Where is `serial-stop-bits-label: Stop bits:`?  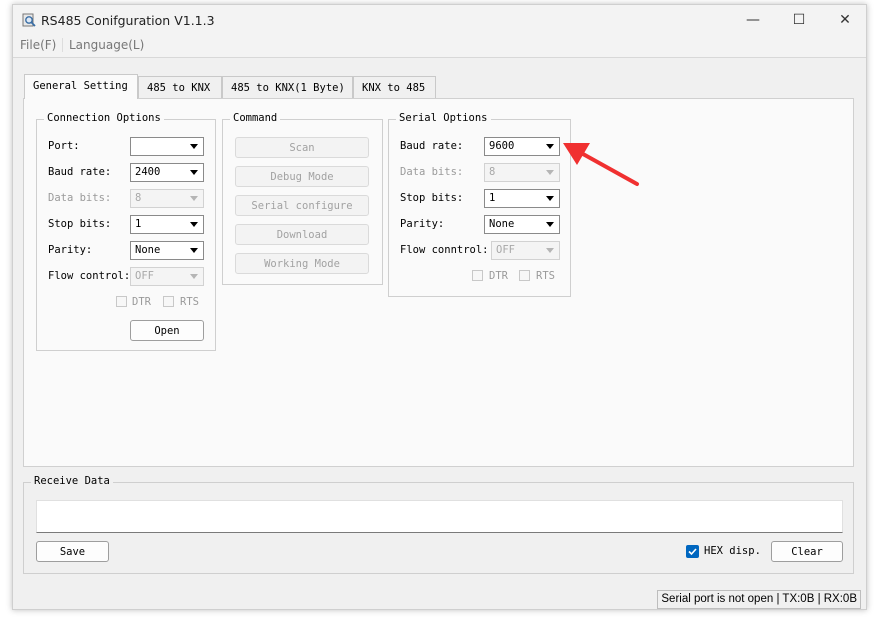
serial-stop-bits-label: Stop bits: is located at coordinates (432, 198).